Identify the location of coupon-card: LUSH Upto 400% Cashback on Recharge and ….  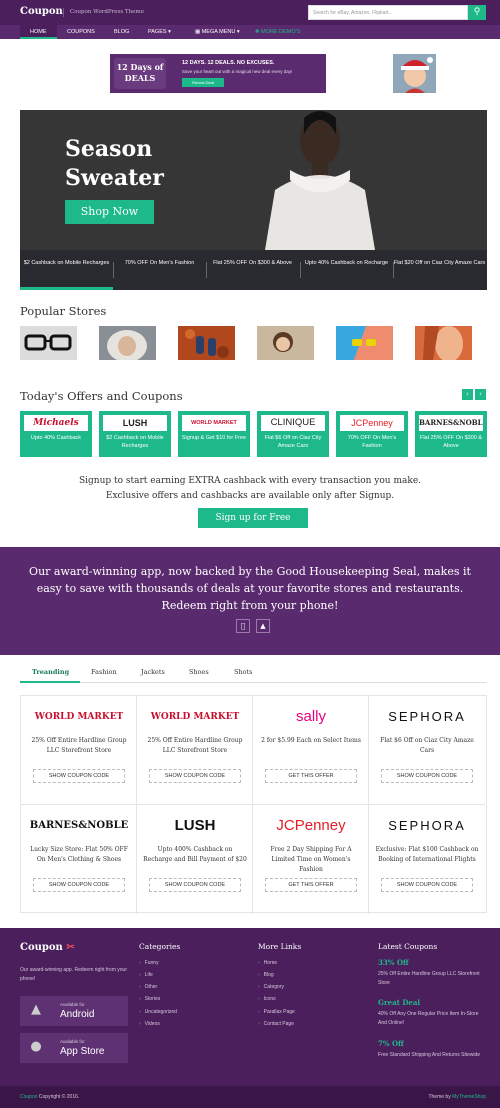
(195, 859).